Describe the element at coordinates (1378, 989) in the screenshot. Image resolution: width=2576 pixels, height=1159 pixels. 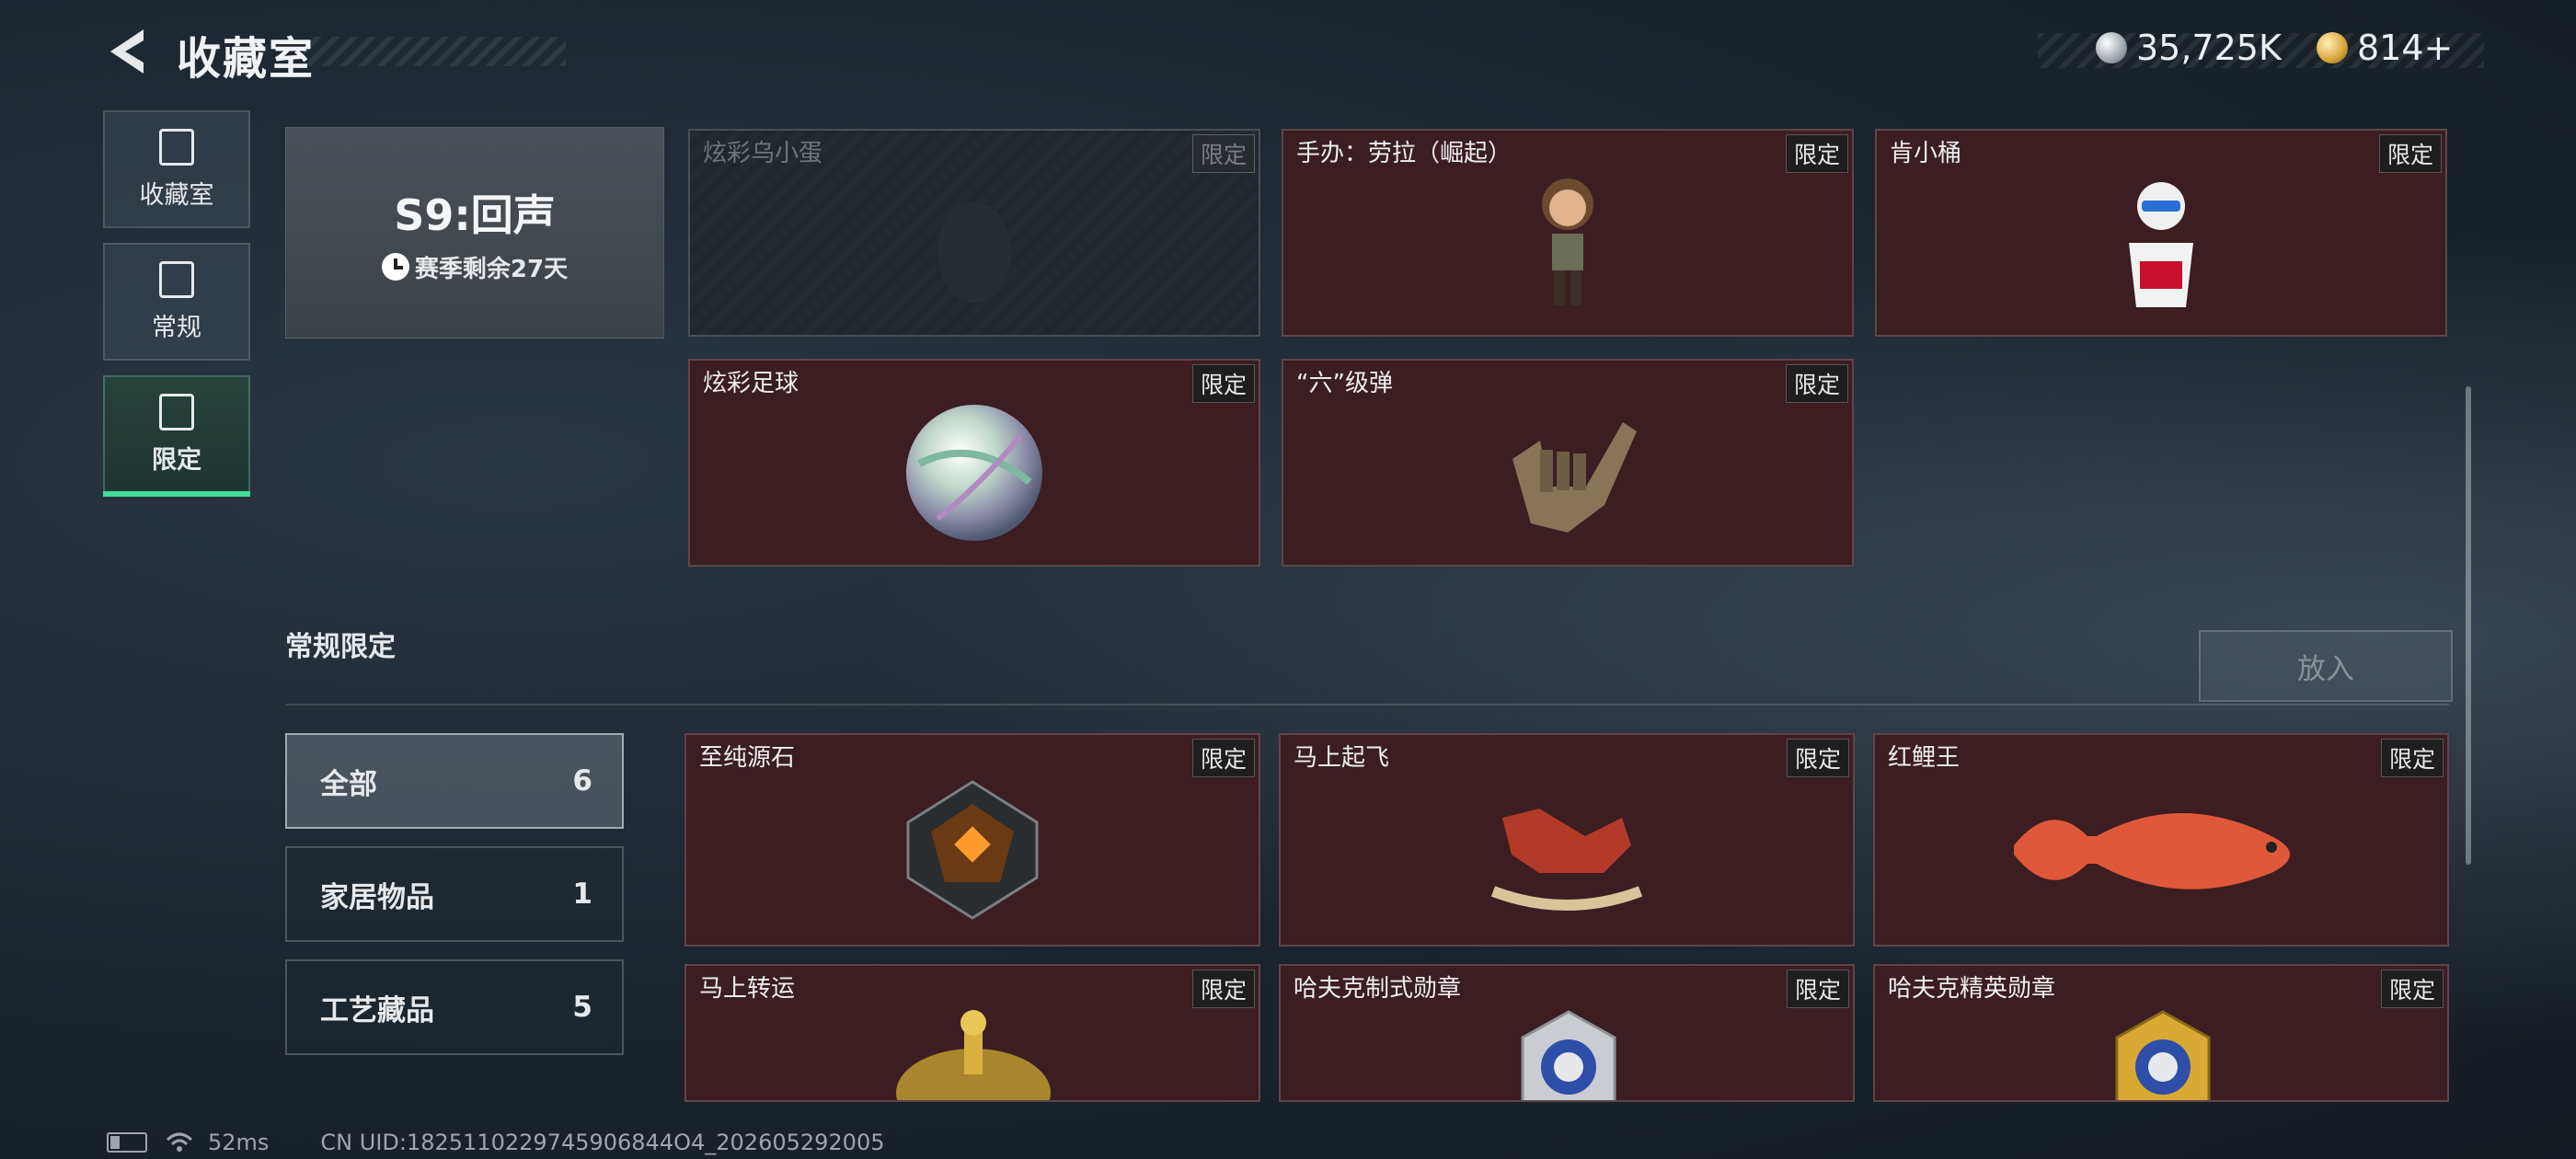
I see `item-name: 哈夫克制式勋章` at that location.